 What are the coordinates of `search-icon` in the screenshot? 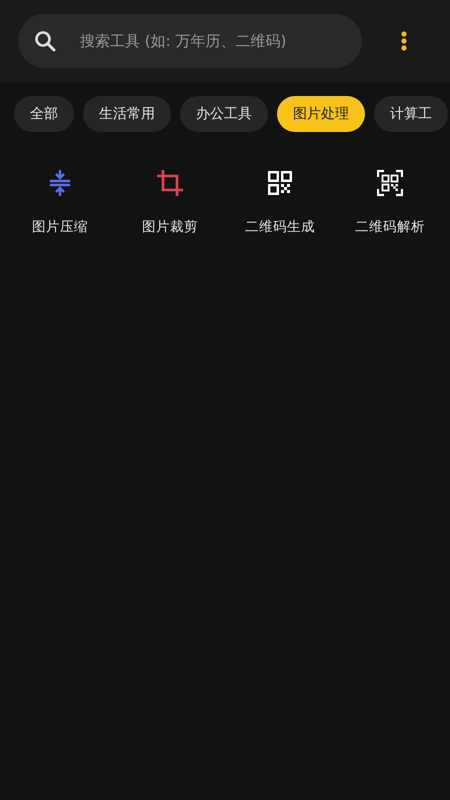 It's located at (45, 41).